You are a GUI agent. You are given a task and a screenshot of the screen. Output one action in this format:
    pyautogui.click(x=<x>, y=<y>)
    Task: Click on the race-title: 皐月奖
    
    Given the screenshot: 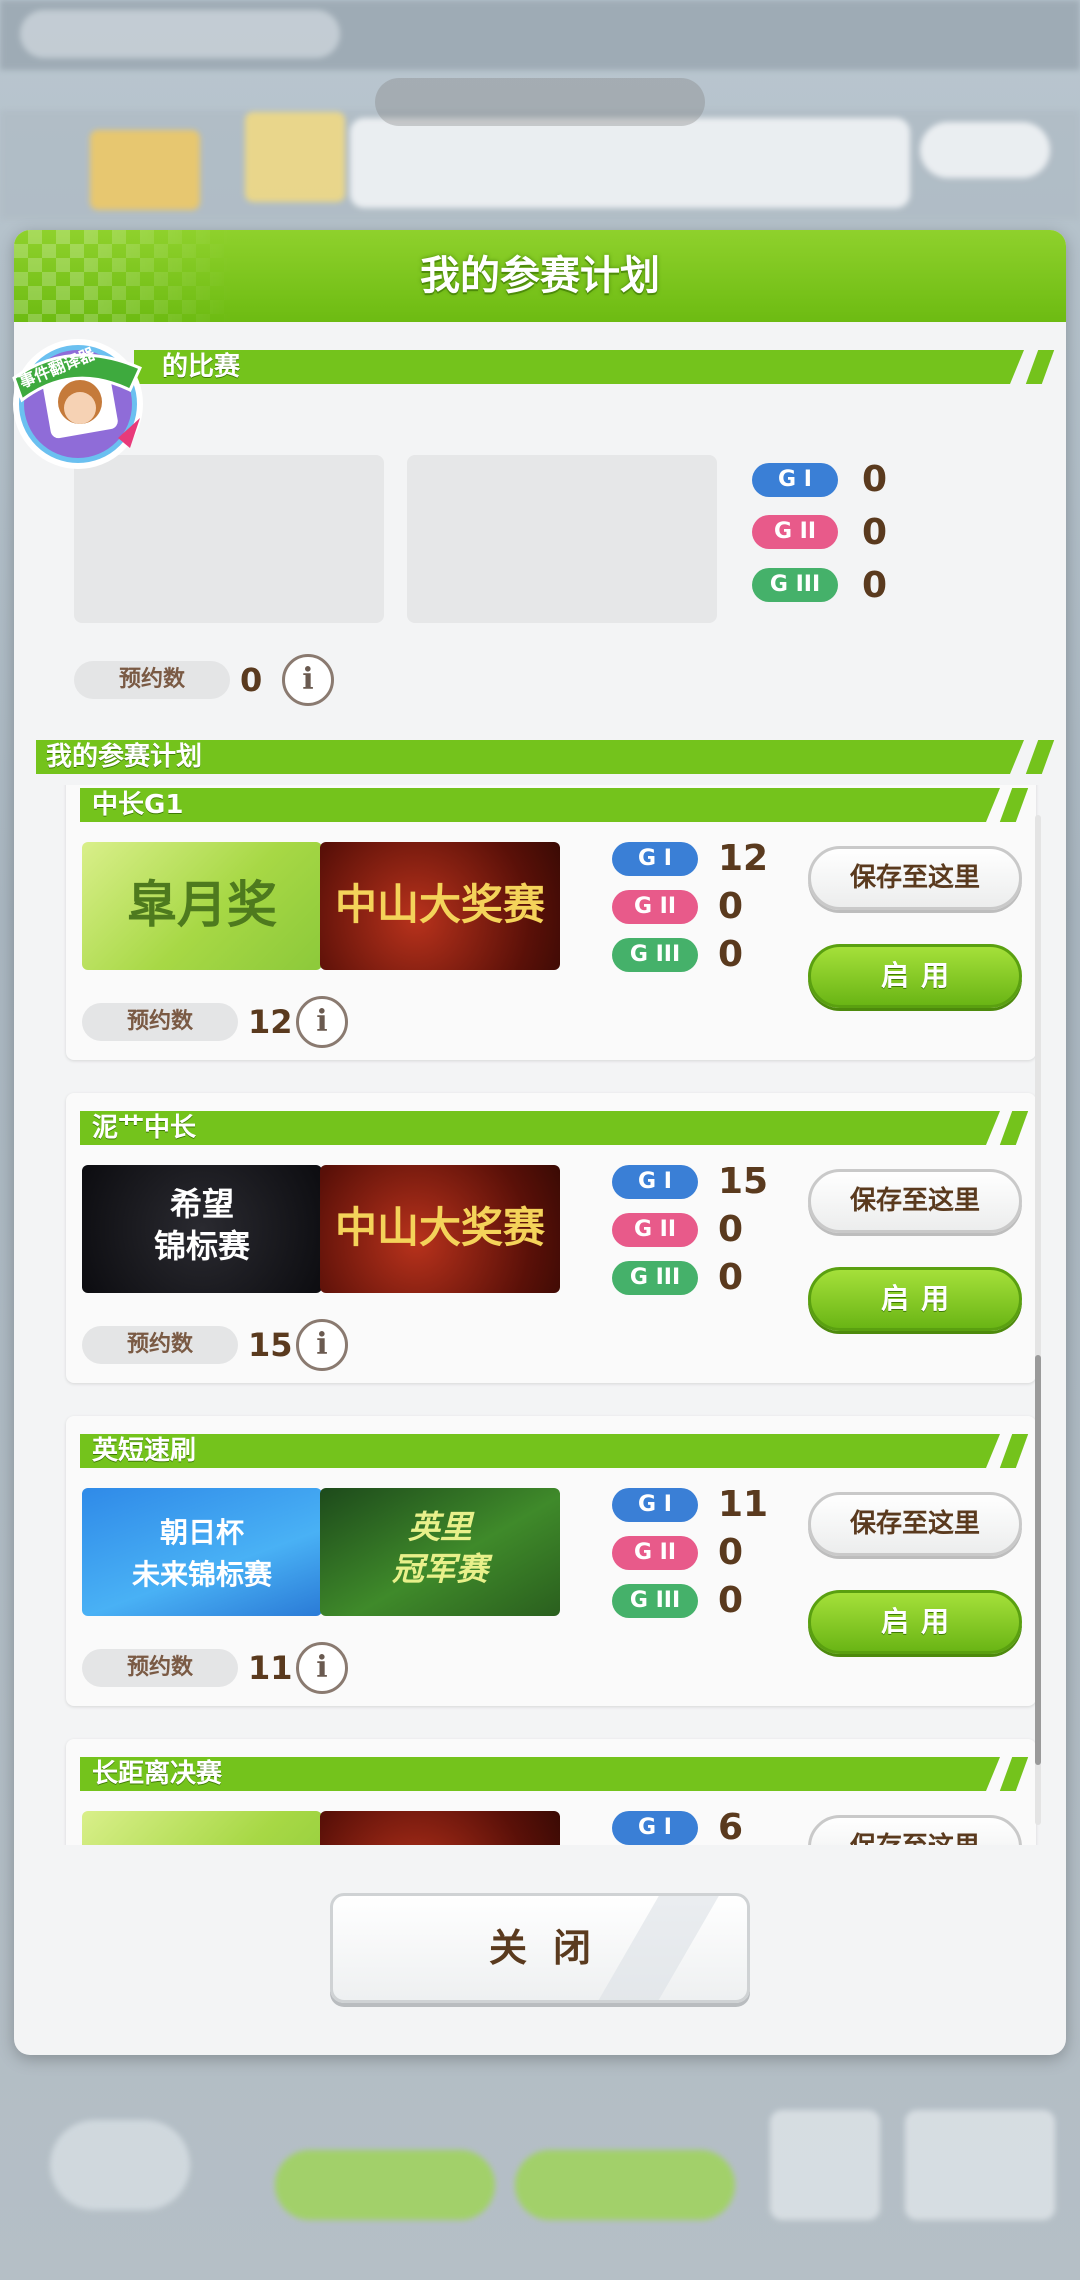 What is the action you would take?
    pyautogui.click(x=202, y=904)
    